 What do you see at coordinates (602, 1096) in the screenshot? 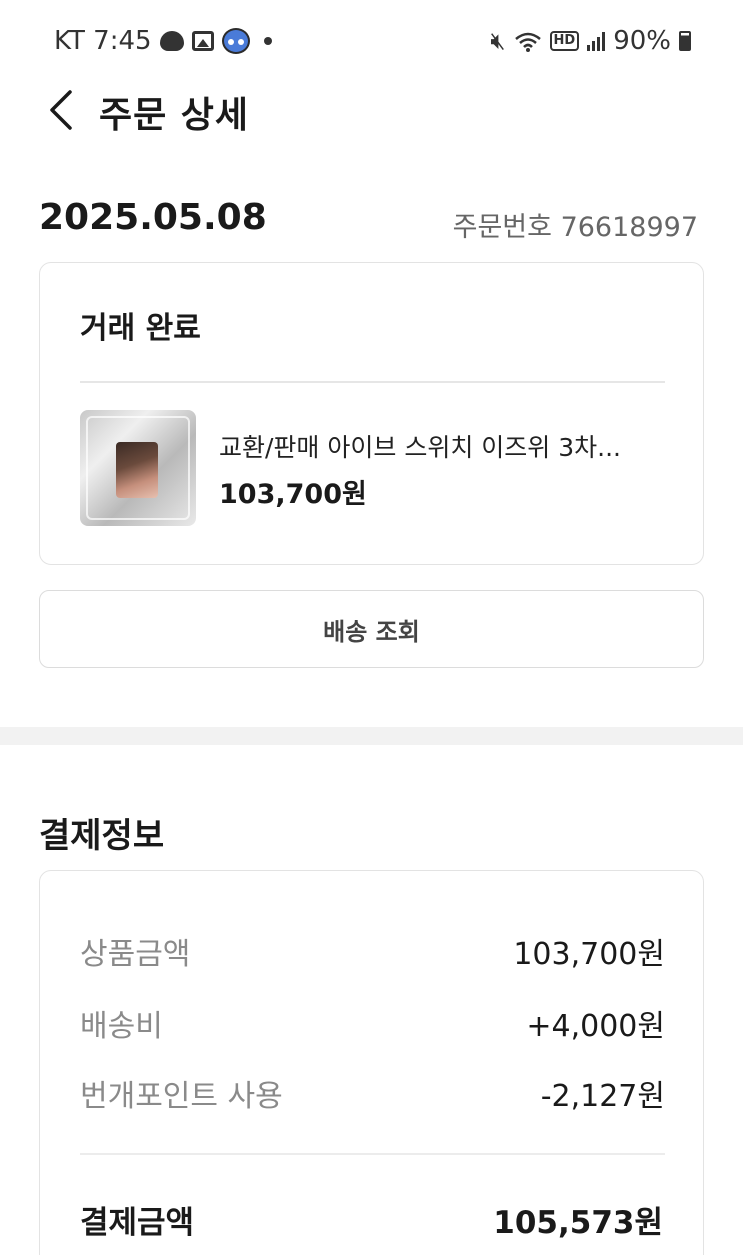
I see `payment-row-value: -2,127원` at bounding box center [602, 1096].